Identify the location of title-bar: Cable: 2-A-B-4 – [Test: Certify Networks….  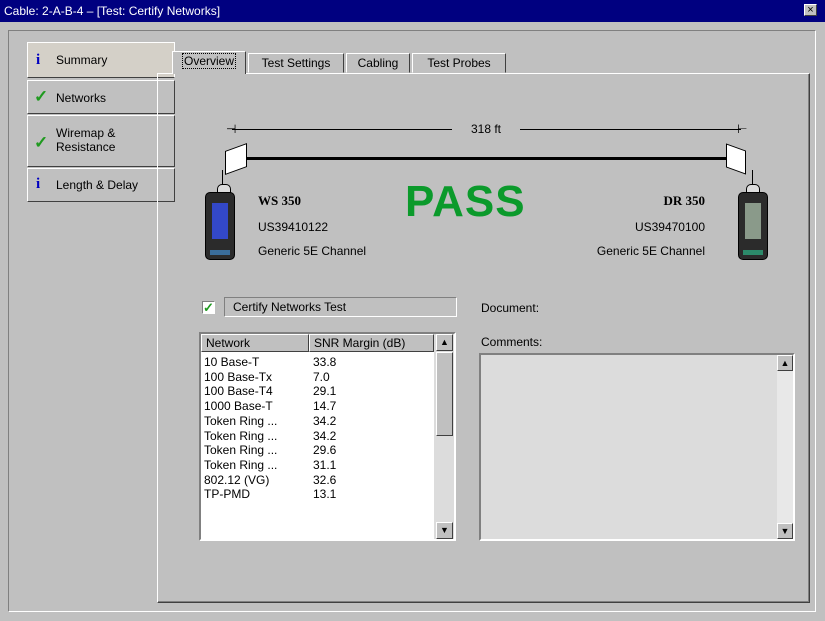
(412, 11).